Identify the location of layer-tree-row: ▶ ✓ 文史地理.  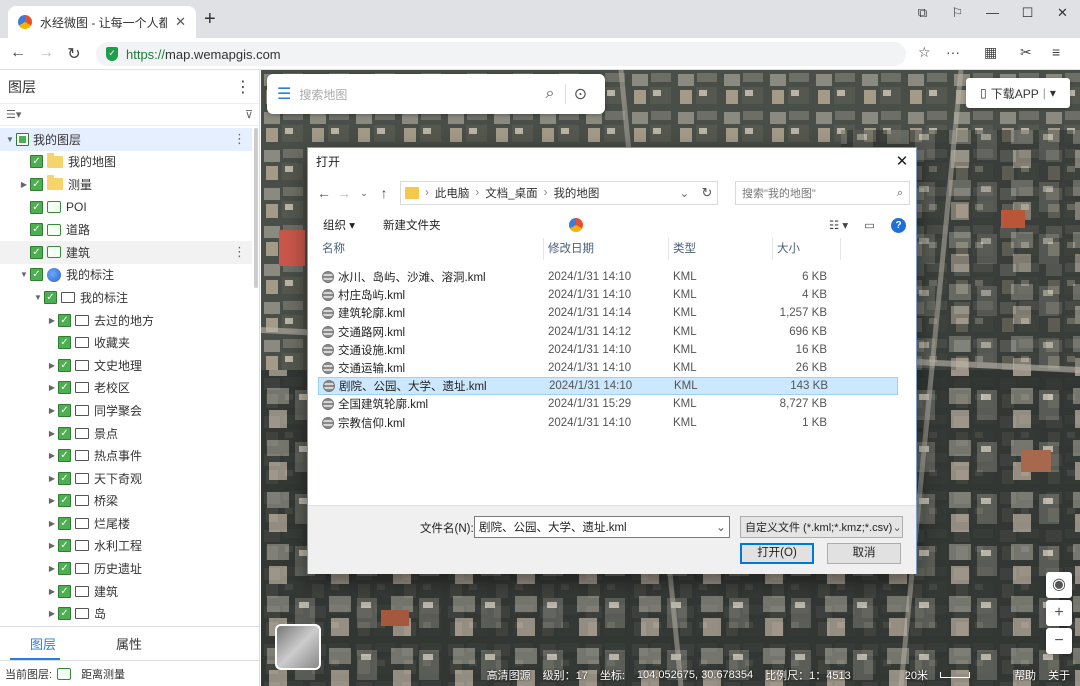
(126, 365).